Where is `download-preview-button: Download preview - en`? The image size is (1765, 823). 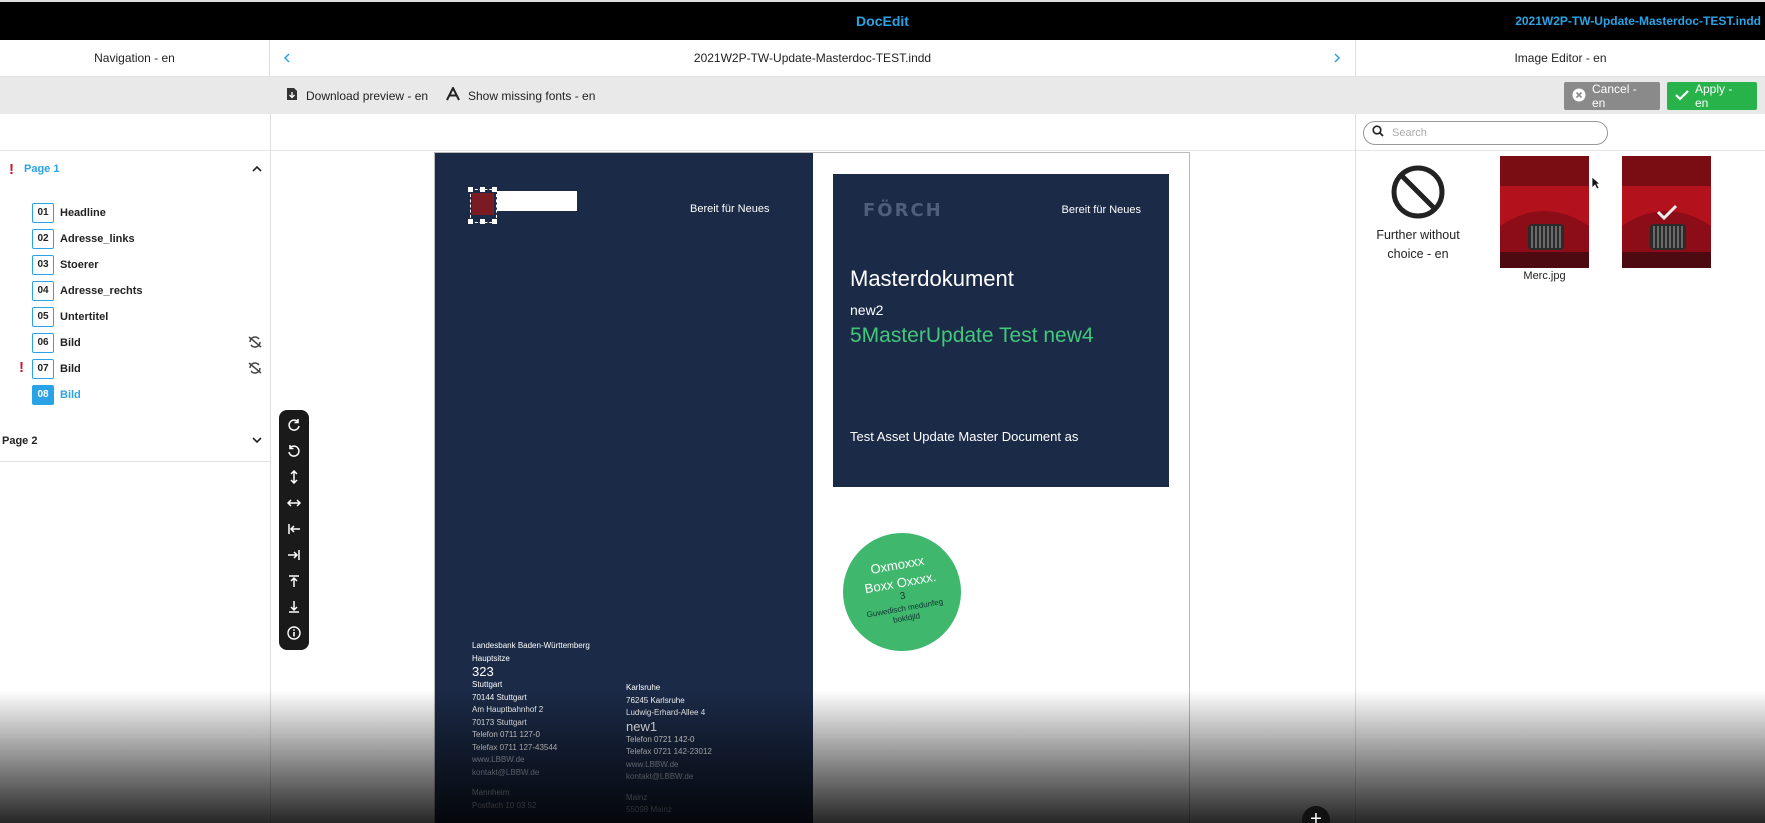
download-preview-button: Download preview - en is located at coordinates (357, 95).